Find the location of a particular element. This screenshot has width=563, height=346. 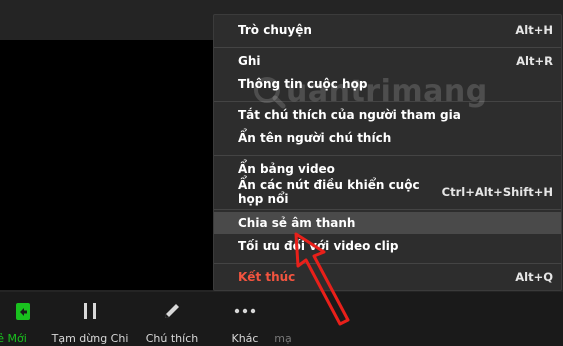

menu-item-optimize-video: Tối ưu đối với video clip is located at coordinates (387, 246).